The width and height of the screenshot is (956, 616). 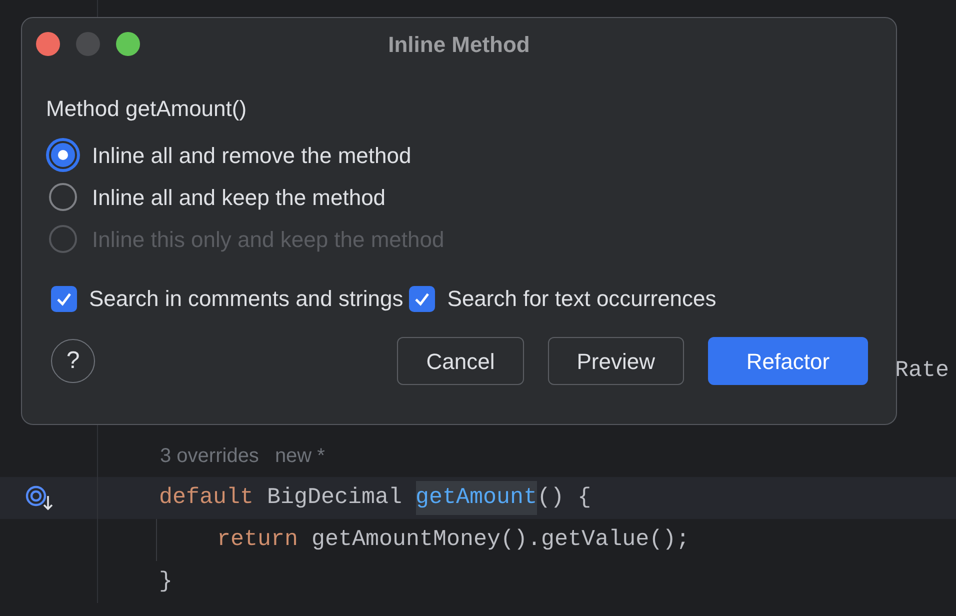 What do you see at coordinates (460, 361) in the screenshot?
I see `dialog-button: Cancel` at bounding box center [460, 361].